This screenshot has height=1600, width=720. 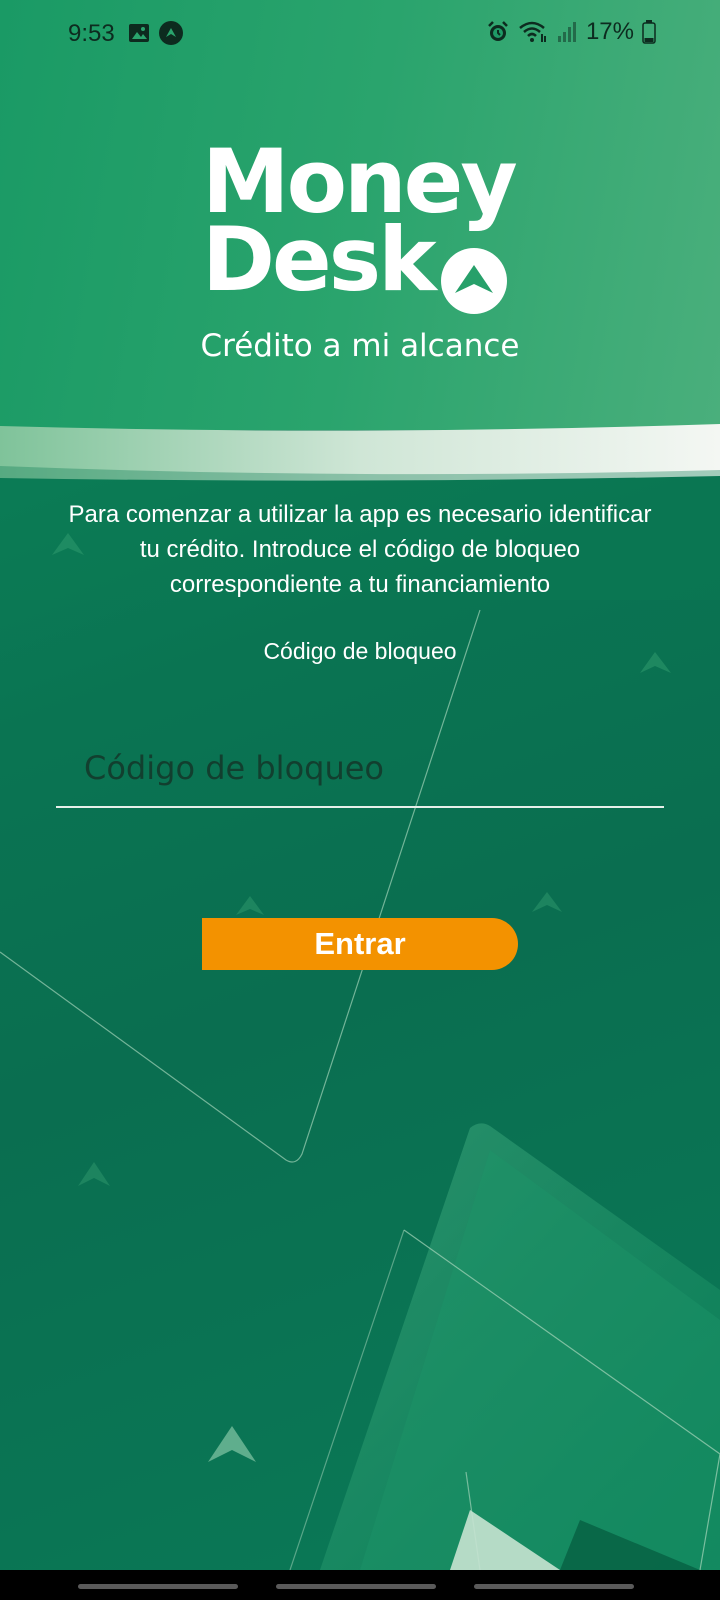 What do you see at coordinates (566, 32) in the screenshot?
I see `signal-icon` at bounding box center [566, 32].